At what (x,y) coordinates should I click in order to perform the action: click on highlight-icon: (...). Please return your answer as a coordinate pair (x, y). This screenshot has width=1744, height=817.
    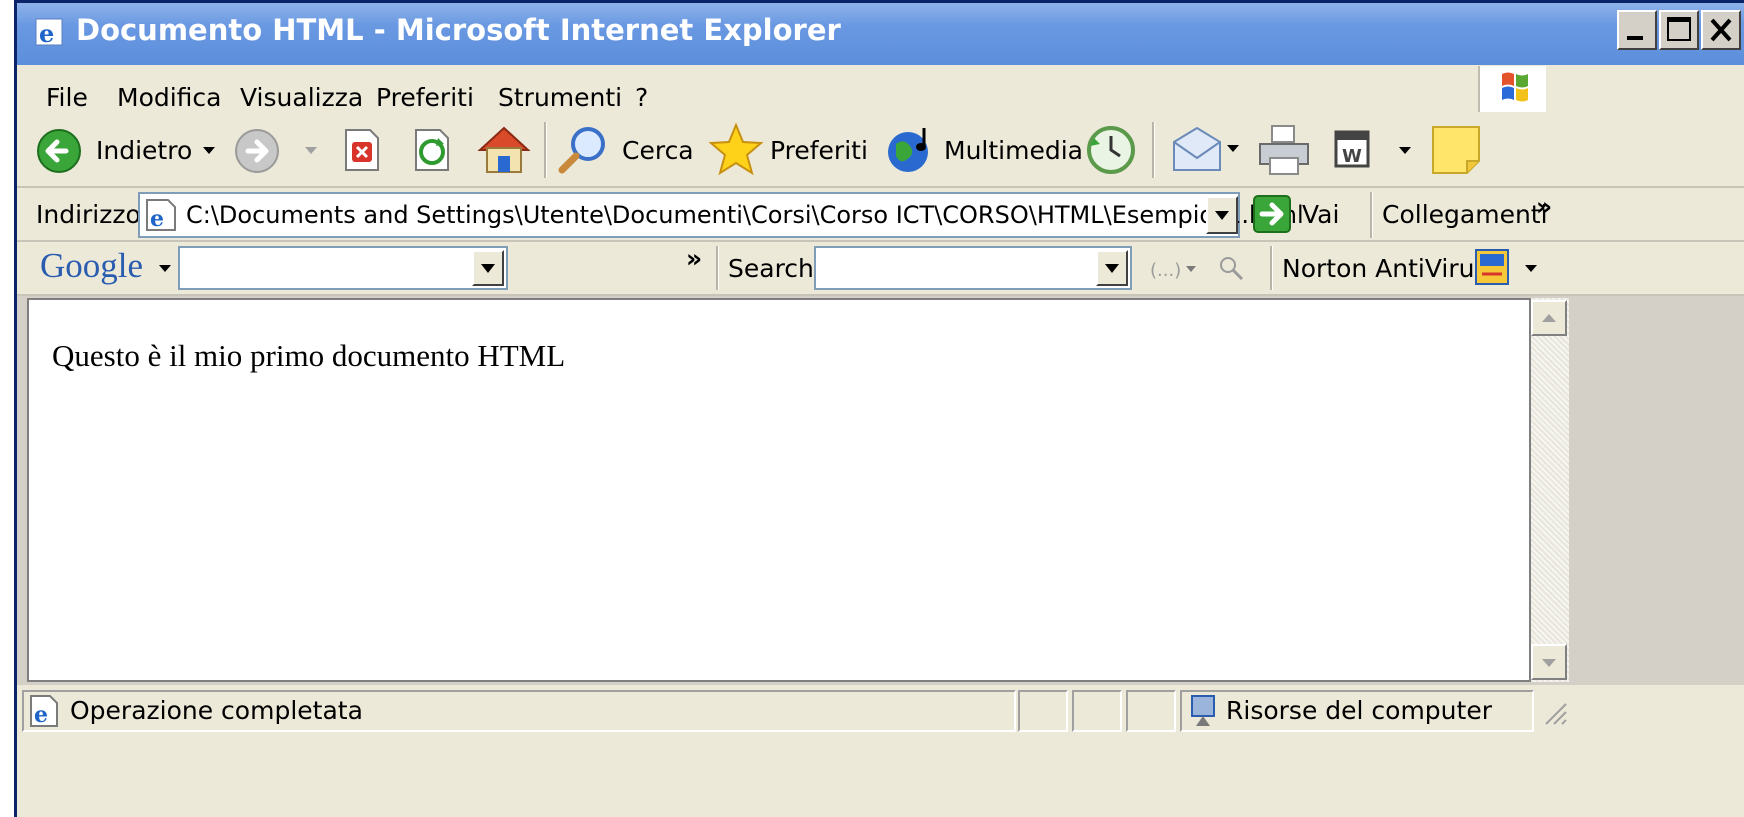
    Looking at the image, I should click on (1173, 270).